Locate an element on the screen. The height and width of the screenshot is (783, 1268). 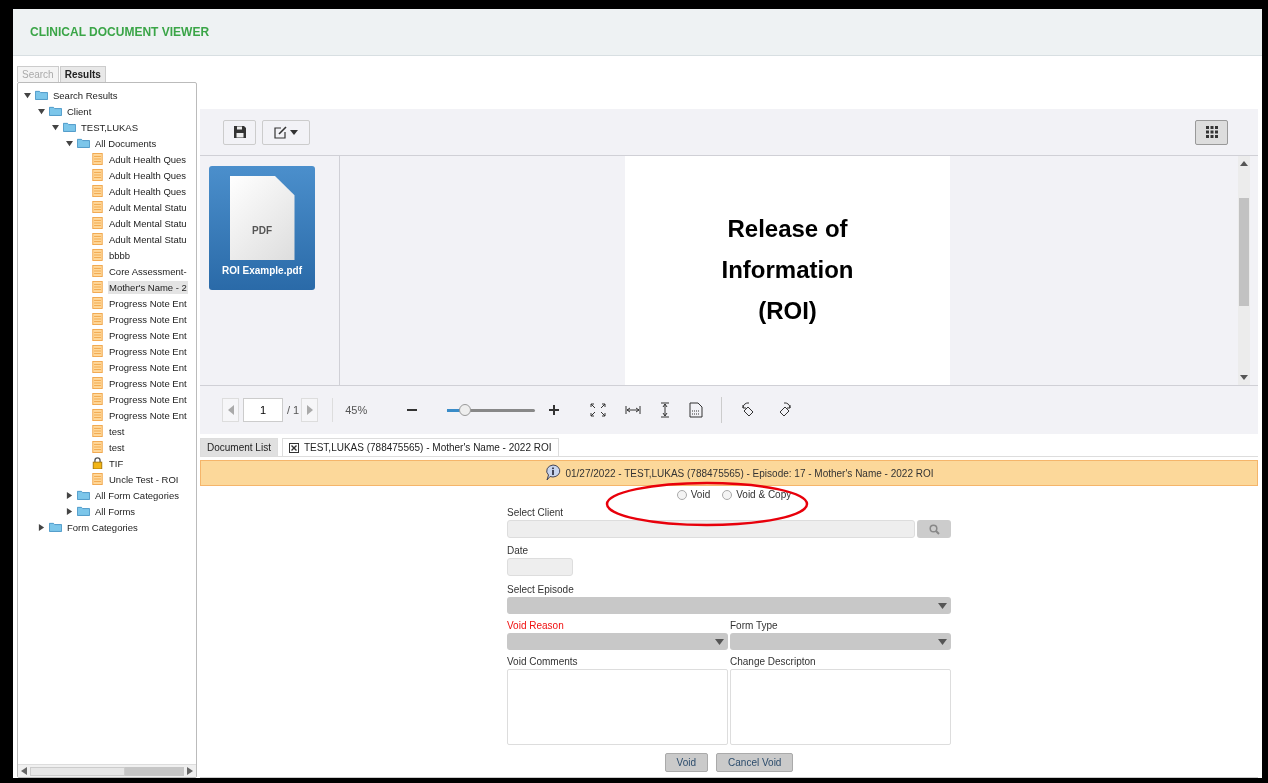
vertical-scrollbar is located at coordinates (1244, 270).